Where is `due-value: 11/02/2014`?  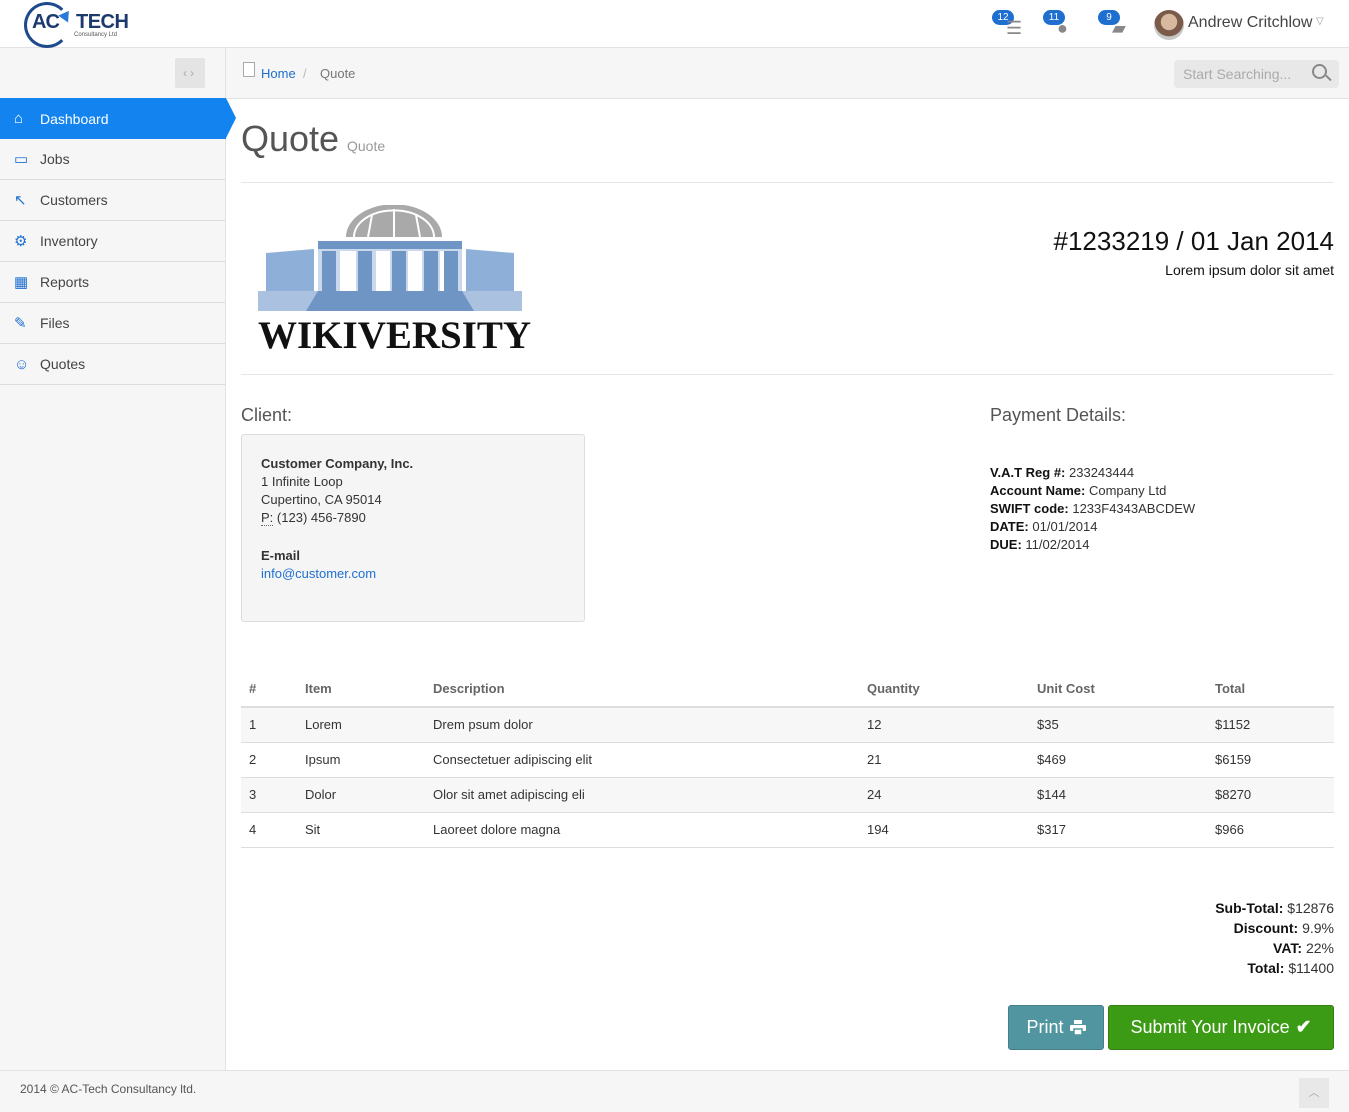
due-value: 11/02/2014 is located at coordinates (1057, 544).